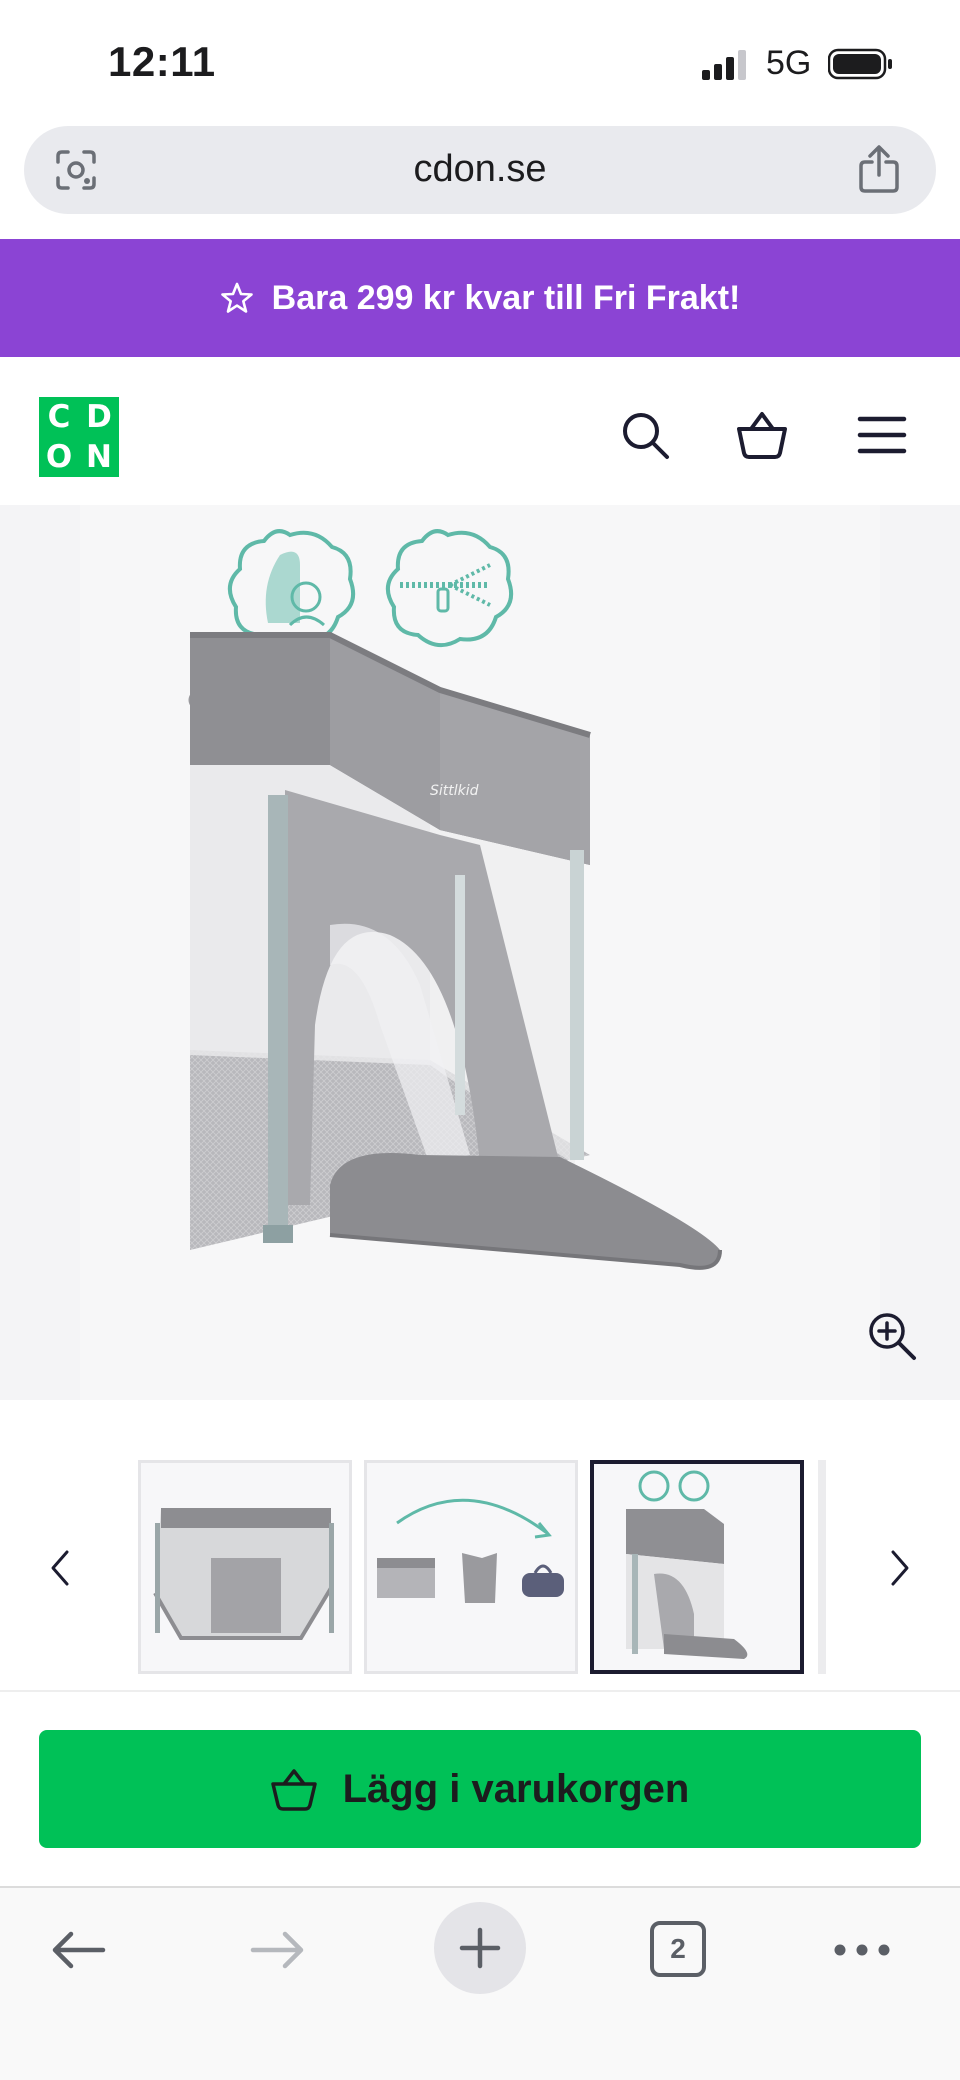 Image resolution: width=960 pixels, height=2080 pixels. Describe the element at coordinates (236, 297) in the screenshot. I see `star-icon` at that location.